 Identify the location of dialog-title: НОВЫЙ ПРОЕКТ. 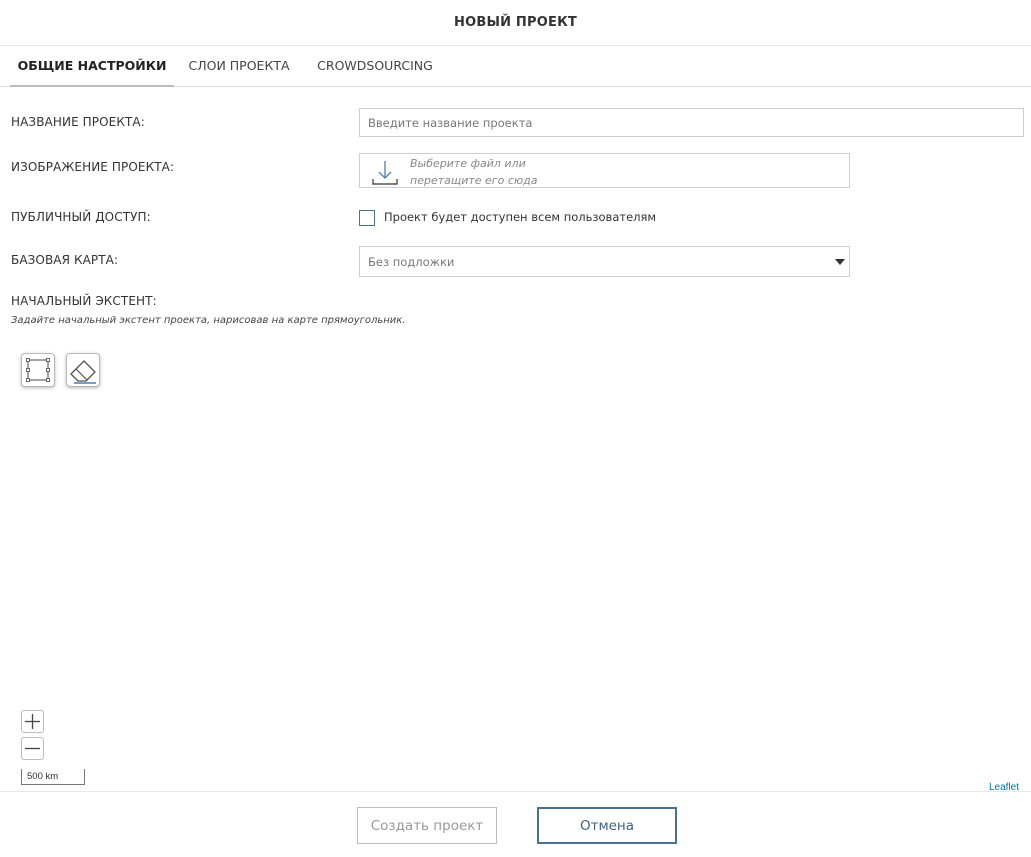
(515, 22).